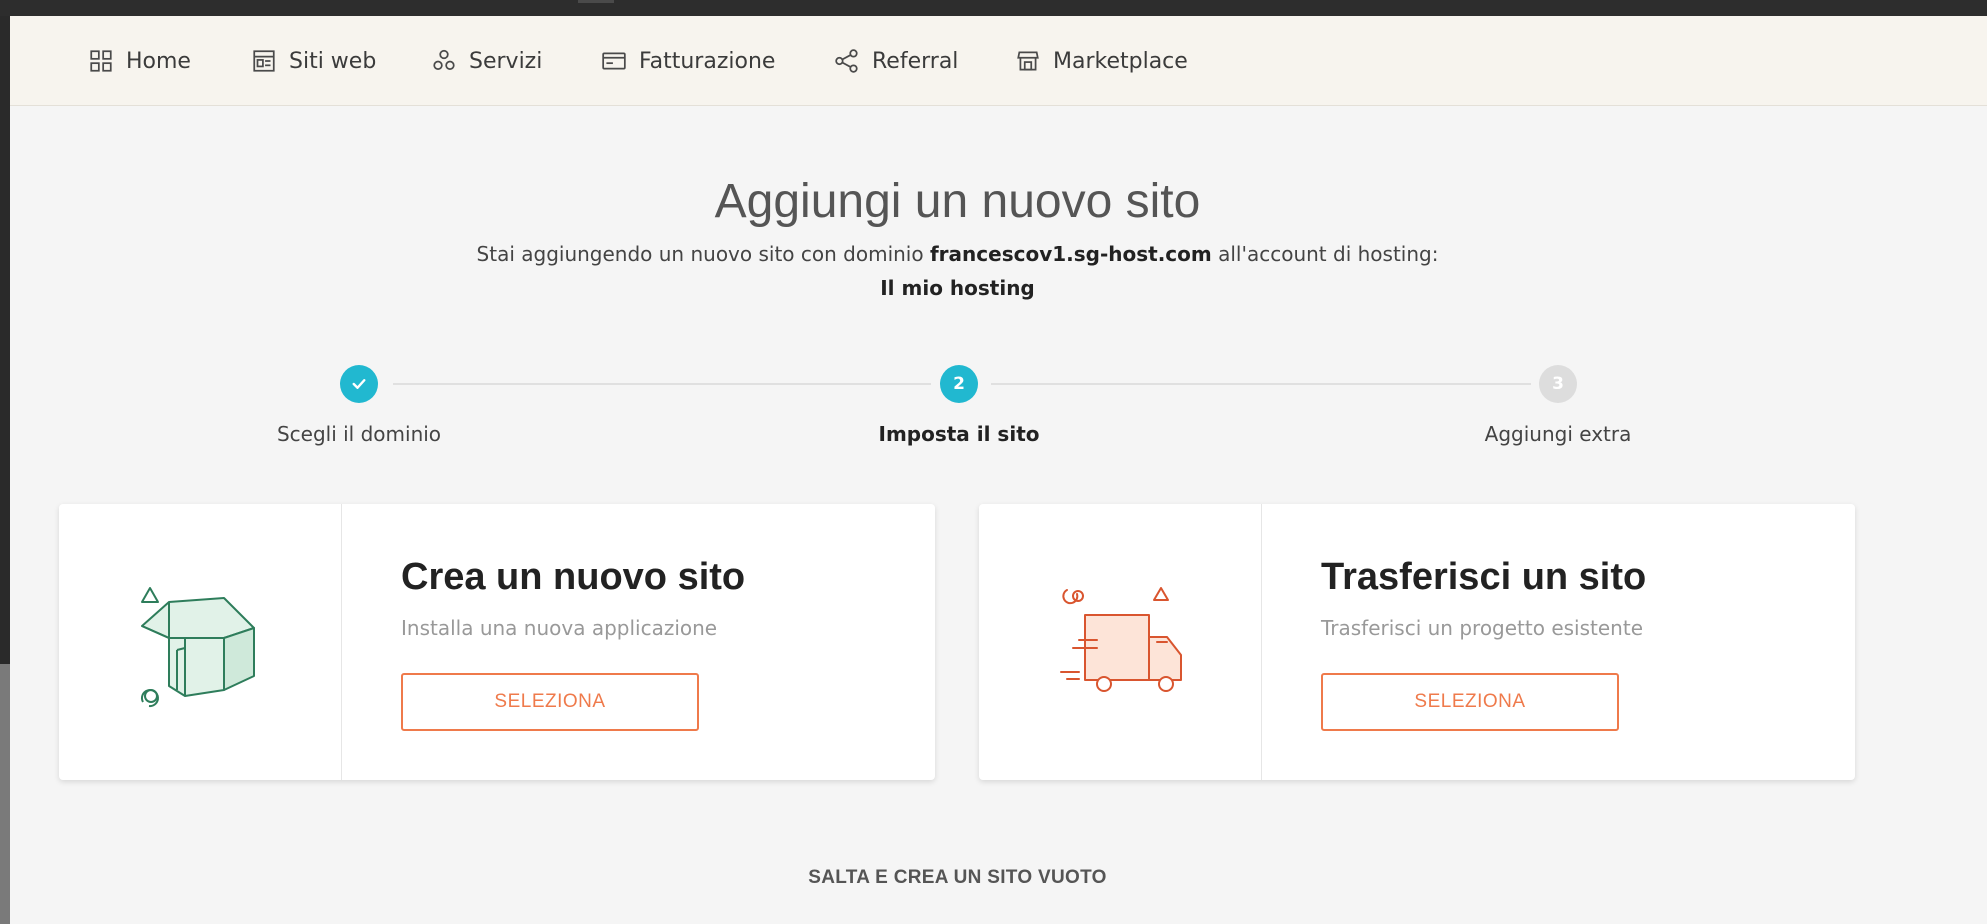 The image size is (1987, 924). Describe the element at coordinates (959, 384) in the screenshot. I see `step-2-circle: 2` at that location.